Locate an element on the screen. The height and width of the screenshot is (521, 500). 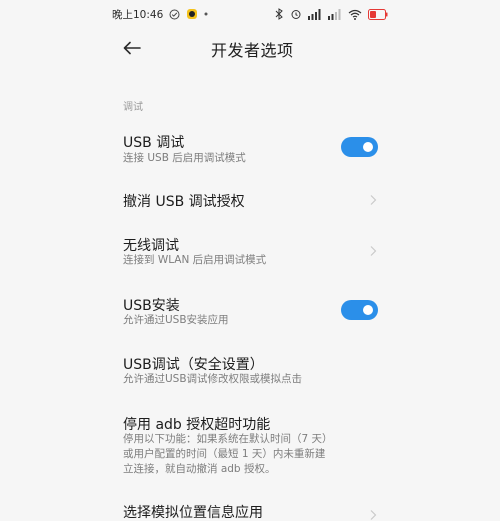
status-left: 晚上10:46 is located at coordinates (160, 14).